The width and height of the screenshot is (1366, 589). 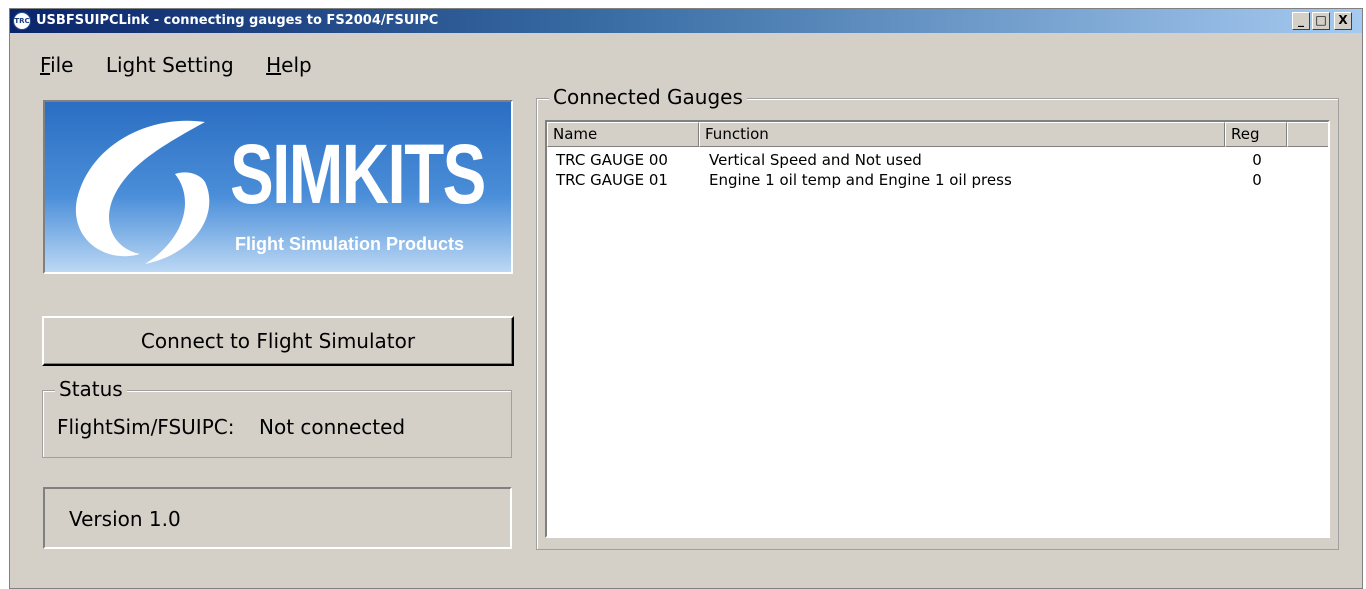 What do you see at coordinates (962, 134) in the screenshot?
I see `column-header-function: Function` at bounding box center [962, 134].